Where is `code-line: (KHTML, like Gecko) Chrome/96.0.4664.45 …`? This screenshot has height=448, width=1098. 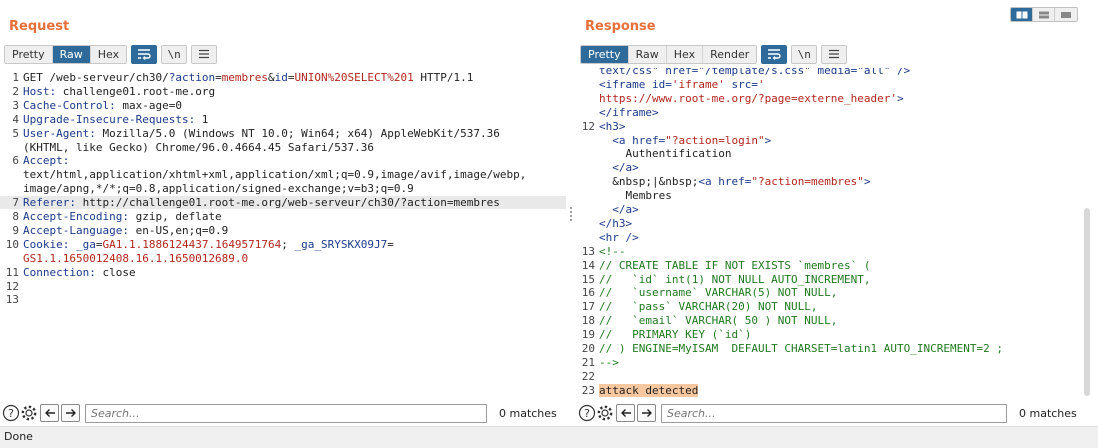
code-line: (KHTML, like Gecko) Chrome/96.0.4664.45 … is located at coordinates (283, 147).